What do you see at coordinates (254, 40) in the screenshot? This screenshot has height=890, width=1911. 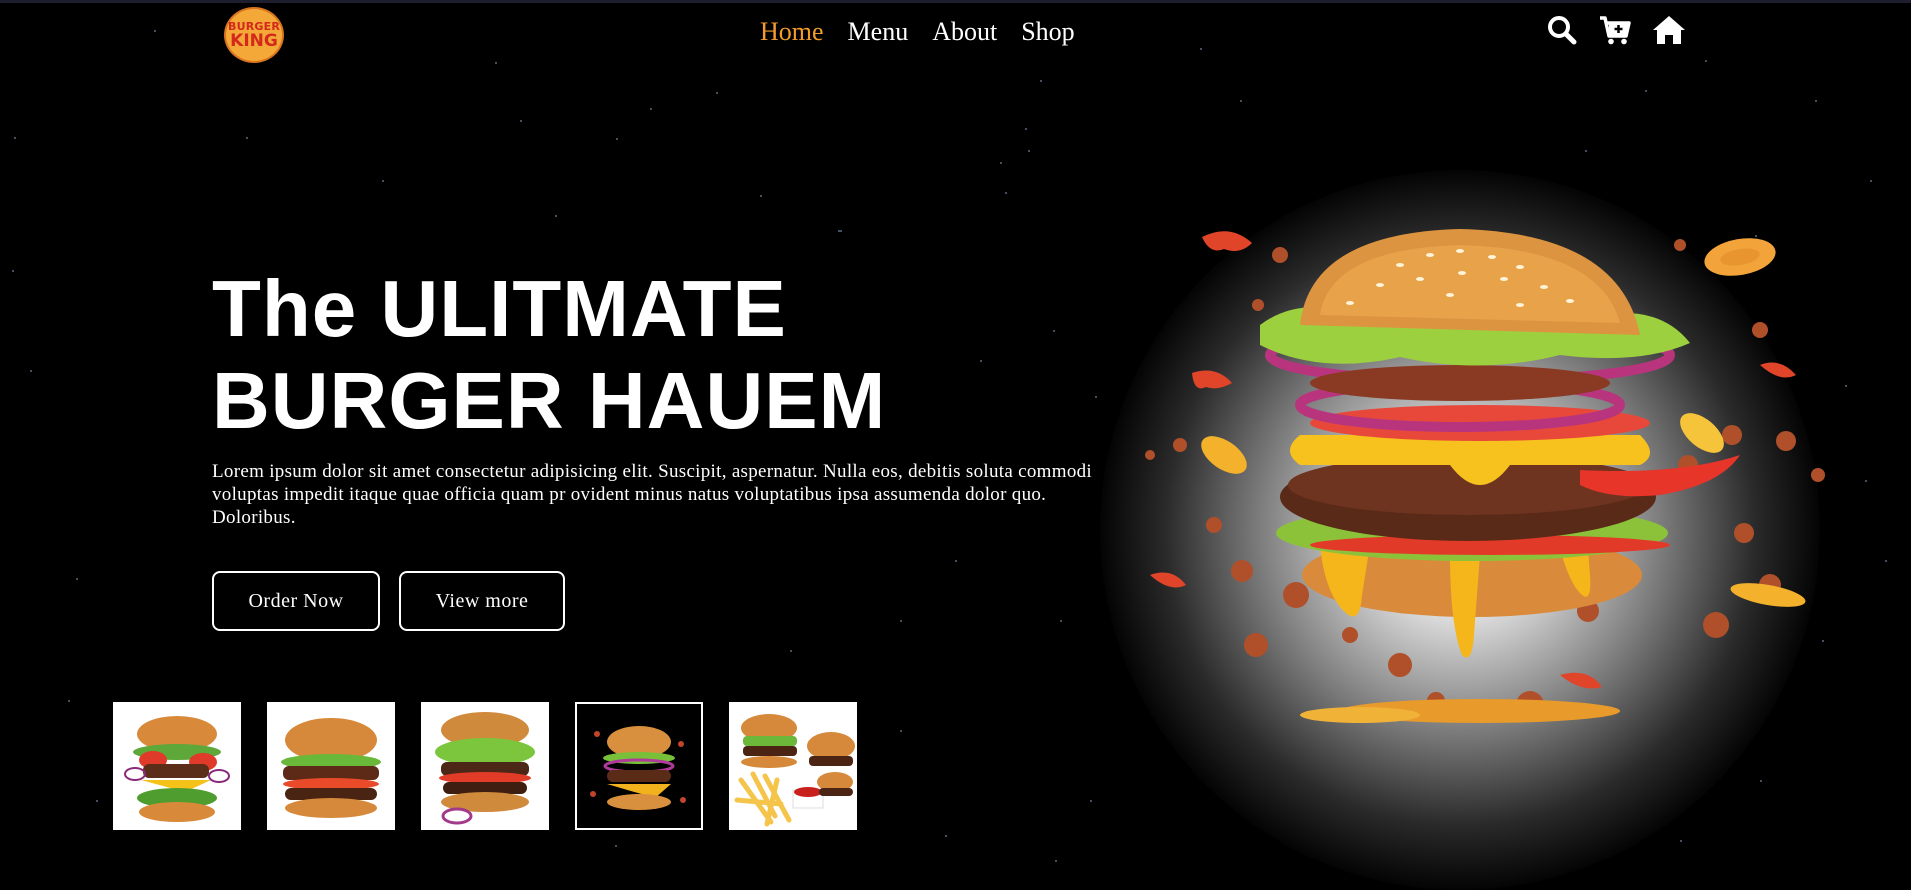 I see `logo-text-king: KING` at bounding box center [254, 40].